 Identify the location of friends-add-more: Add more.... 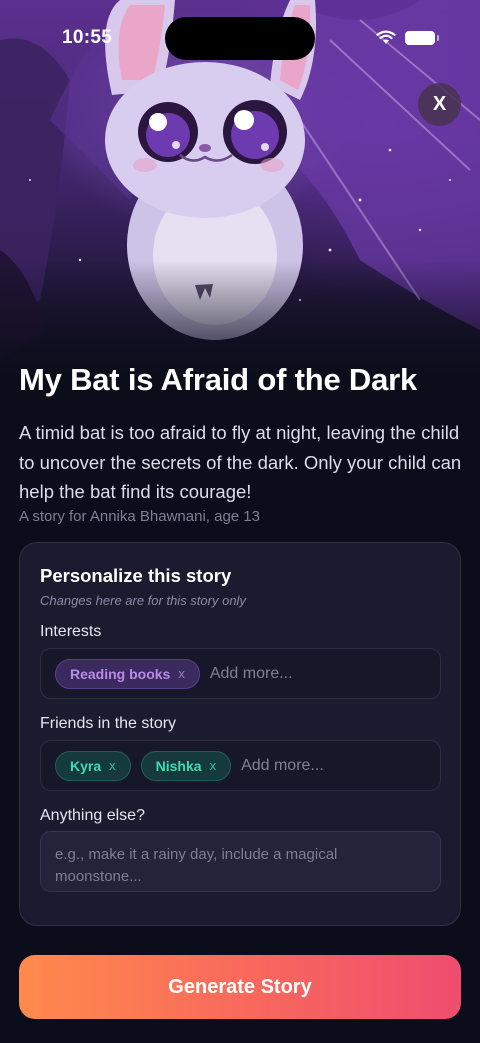
(282, 766).